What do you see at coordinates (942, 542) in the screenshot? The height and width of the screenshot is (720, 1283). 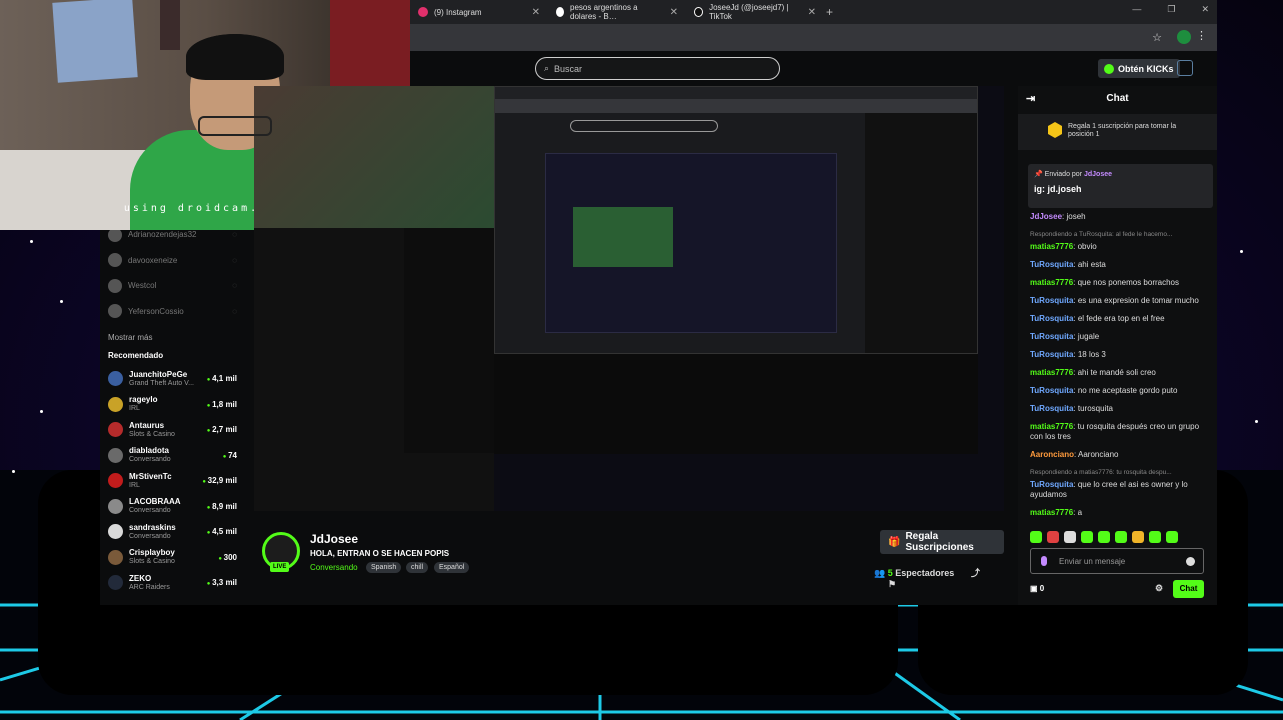 I see `gift-subs-button: 🎁 Regala Suscripciones` at bounding box center [942, 542].